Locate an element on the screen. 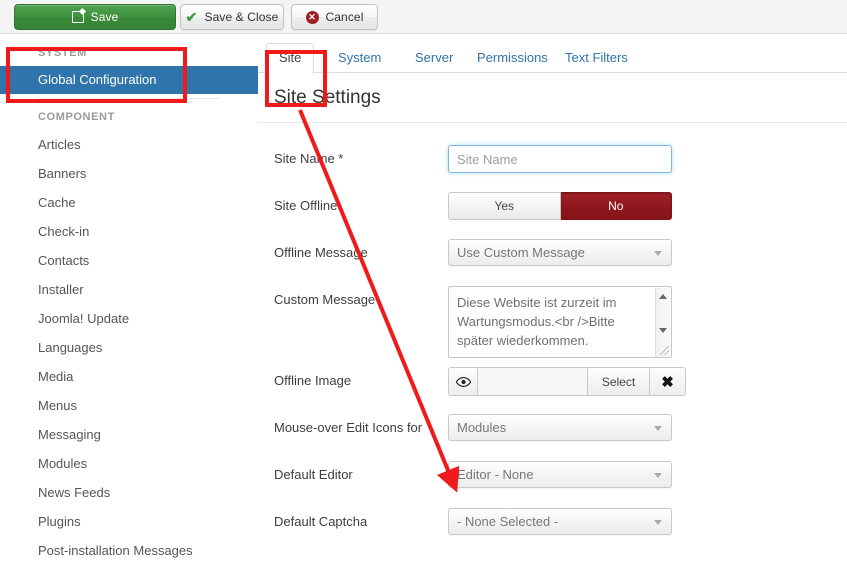 The height and width of the screenshot is (568, 847). save-and-close-button: ✔ Save & Close is located at coordinates (232, 17).